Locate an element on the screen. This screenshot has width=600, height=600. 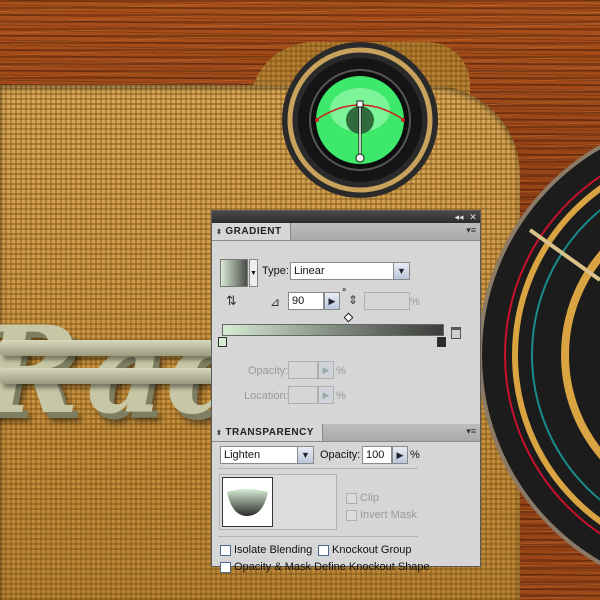
aspect-ratio-icon: ⇕ is located at coordinates (353, 300).